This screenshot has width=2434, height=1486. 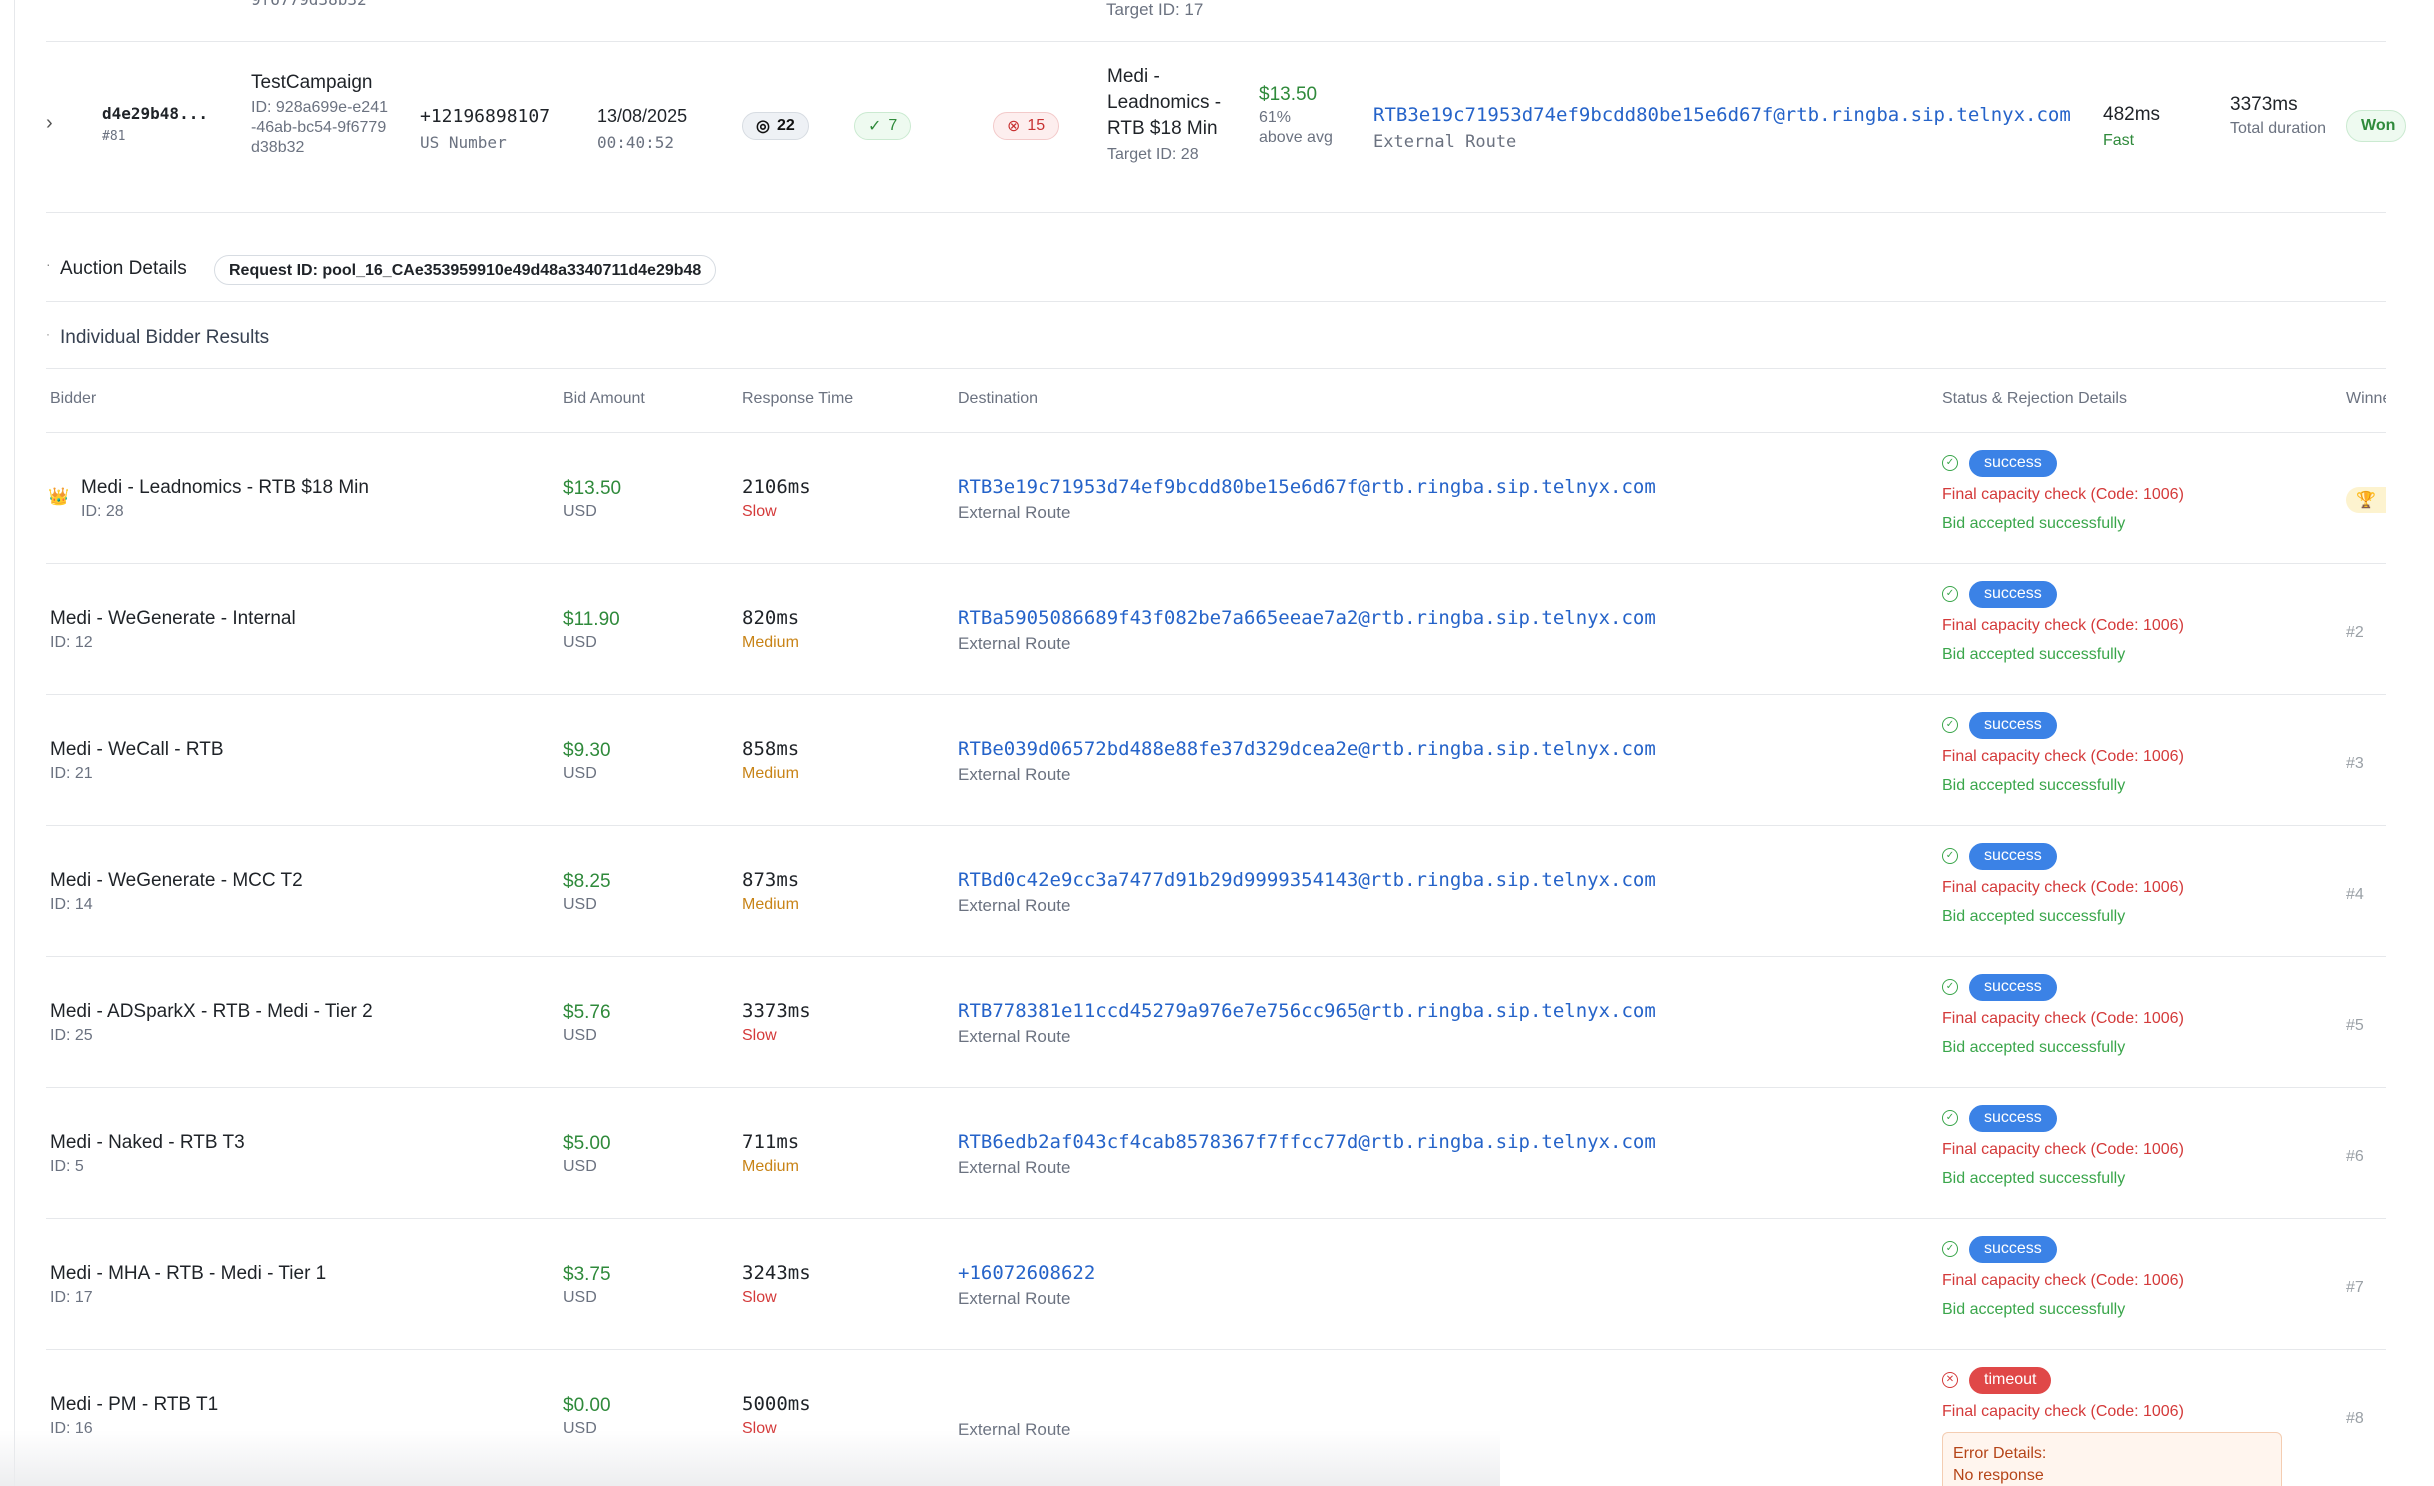 What do you see at coordinates (49, 123) in the screenshot?
I see `chevron-icon: ›` at bounding box center [49, 123].